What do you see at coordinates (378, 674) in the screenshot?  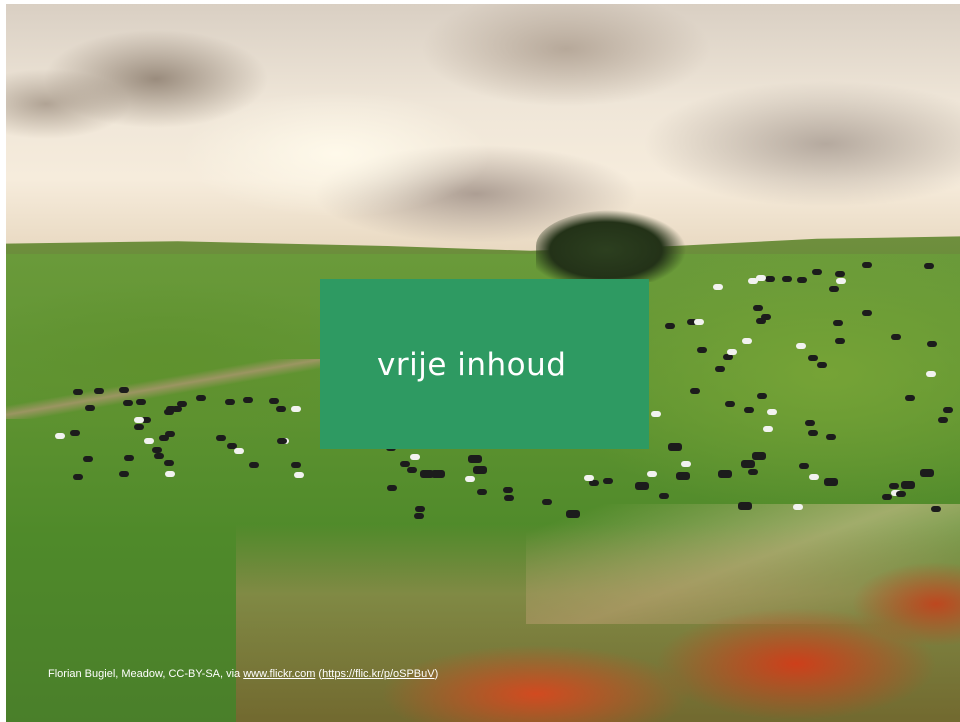 I see `short-link: https://flic.kr/p/oSPBuV` at bounding box center [378, 674].